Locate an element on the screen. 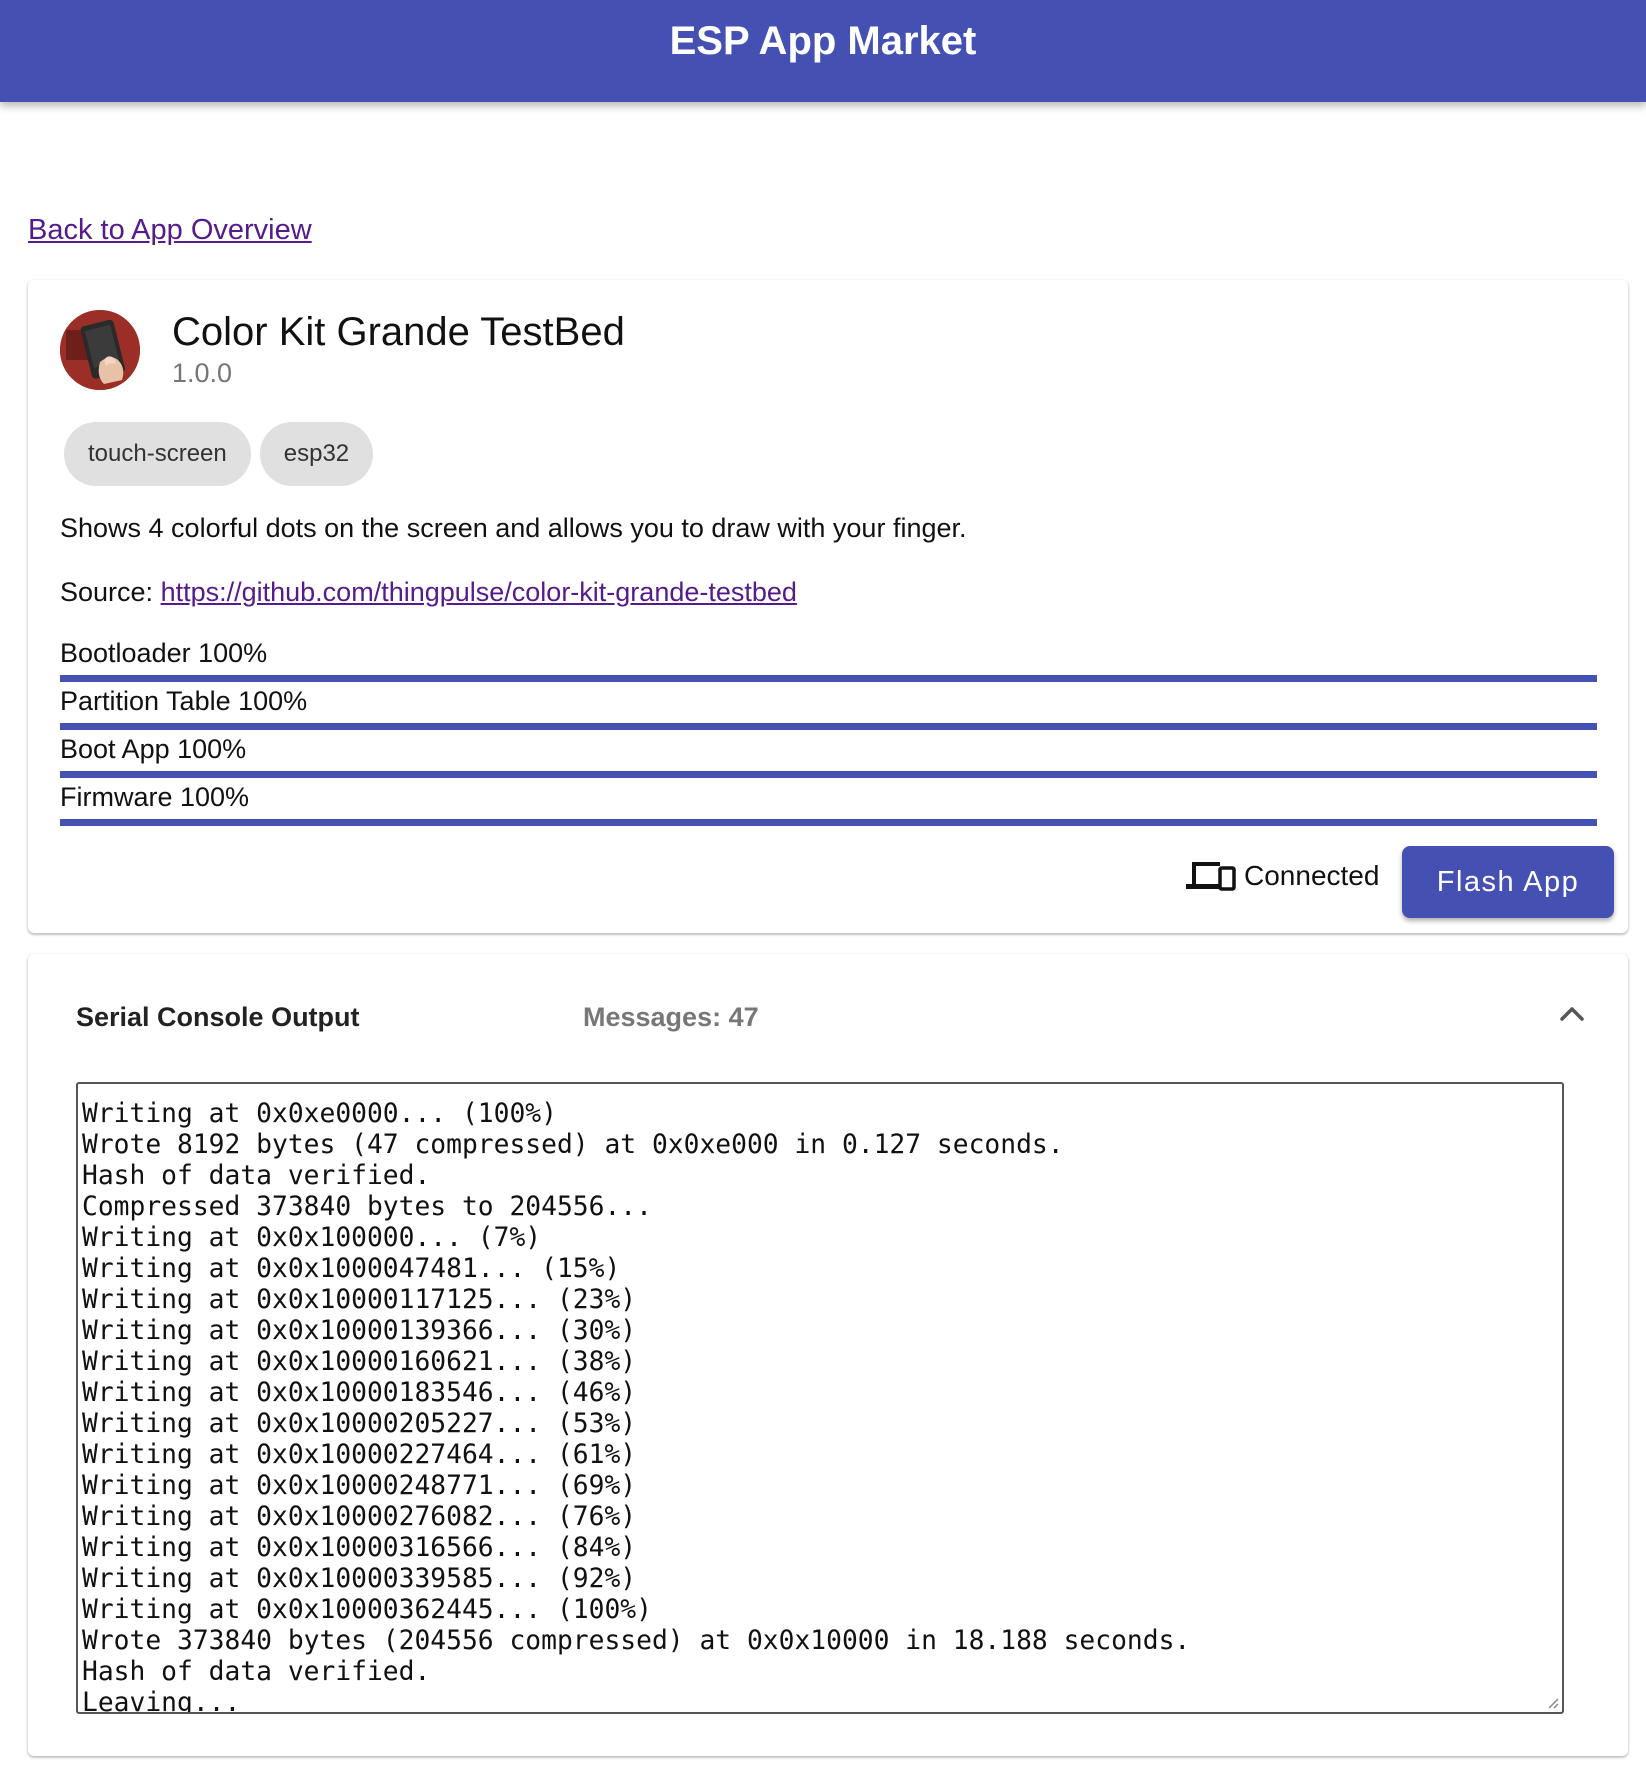 The height and width of the screenshot is (1768, 1646). console-line: Writing at 0x0x10000276082... (76%) is located at coordinates (359, 1517).